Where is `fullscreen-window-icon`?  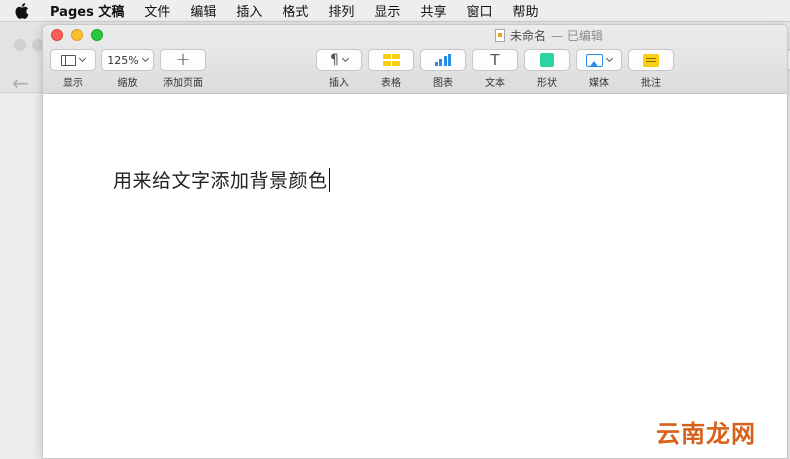 fullscreen-window-icon is located at coordinates (97, 35).